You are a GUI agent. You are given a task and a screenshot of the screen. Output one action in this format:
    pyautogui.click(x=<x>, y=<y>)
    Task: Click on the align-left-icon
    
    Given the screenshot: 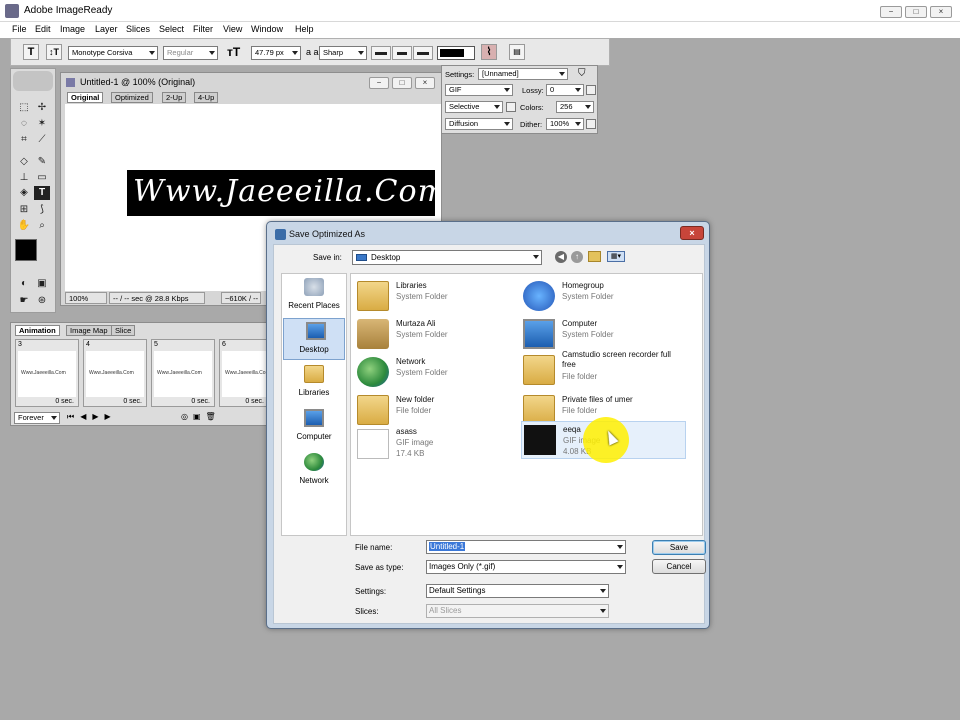 What is the action you would take?
    pyautogui.click(x=381, y=53)
    